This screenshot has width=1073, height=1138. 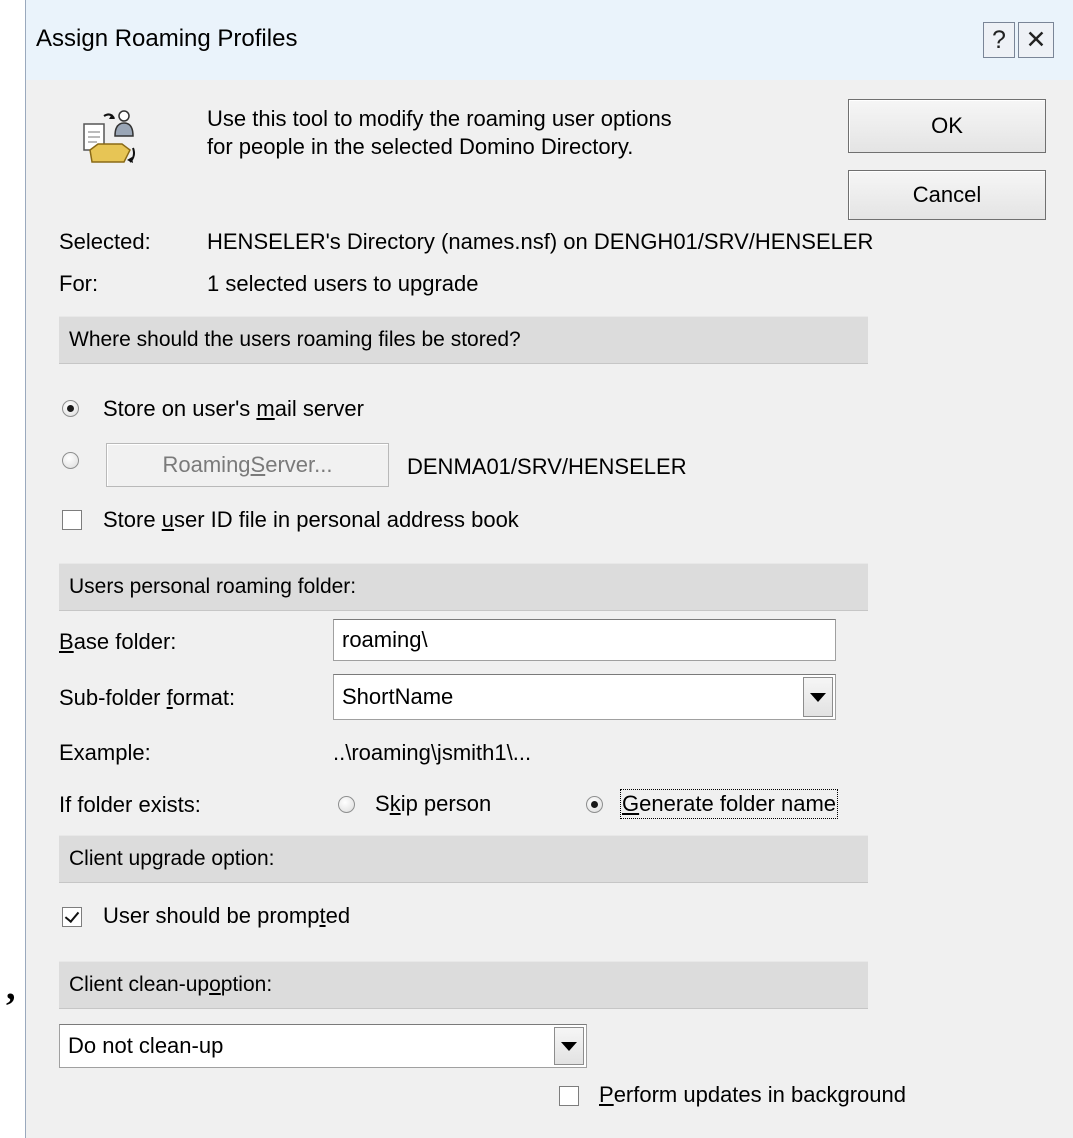 I want to click on user-prompted-checkbox, so click(x=72, y=917).